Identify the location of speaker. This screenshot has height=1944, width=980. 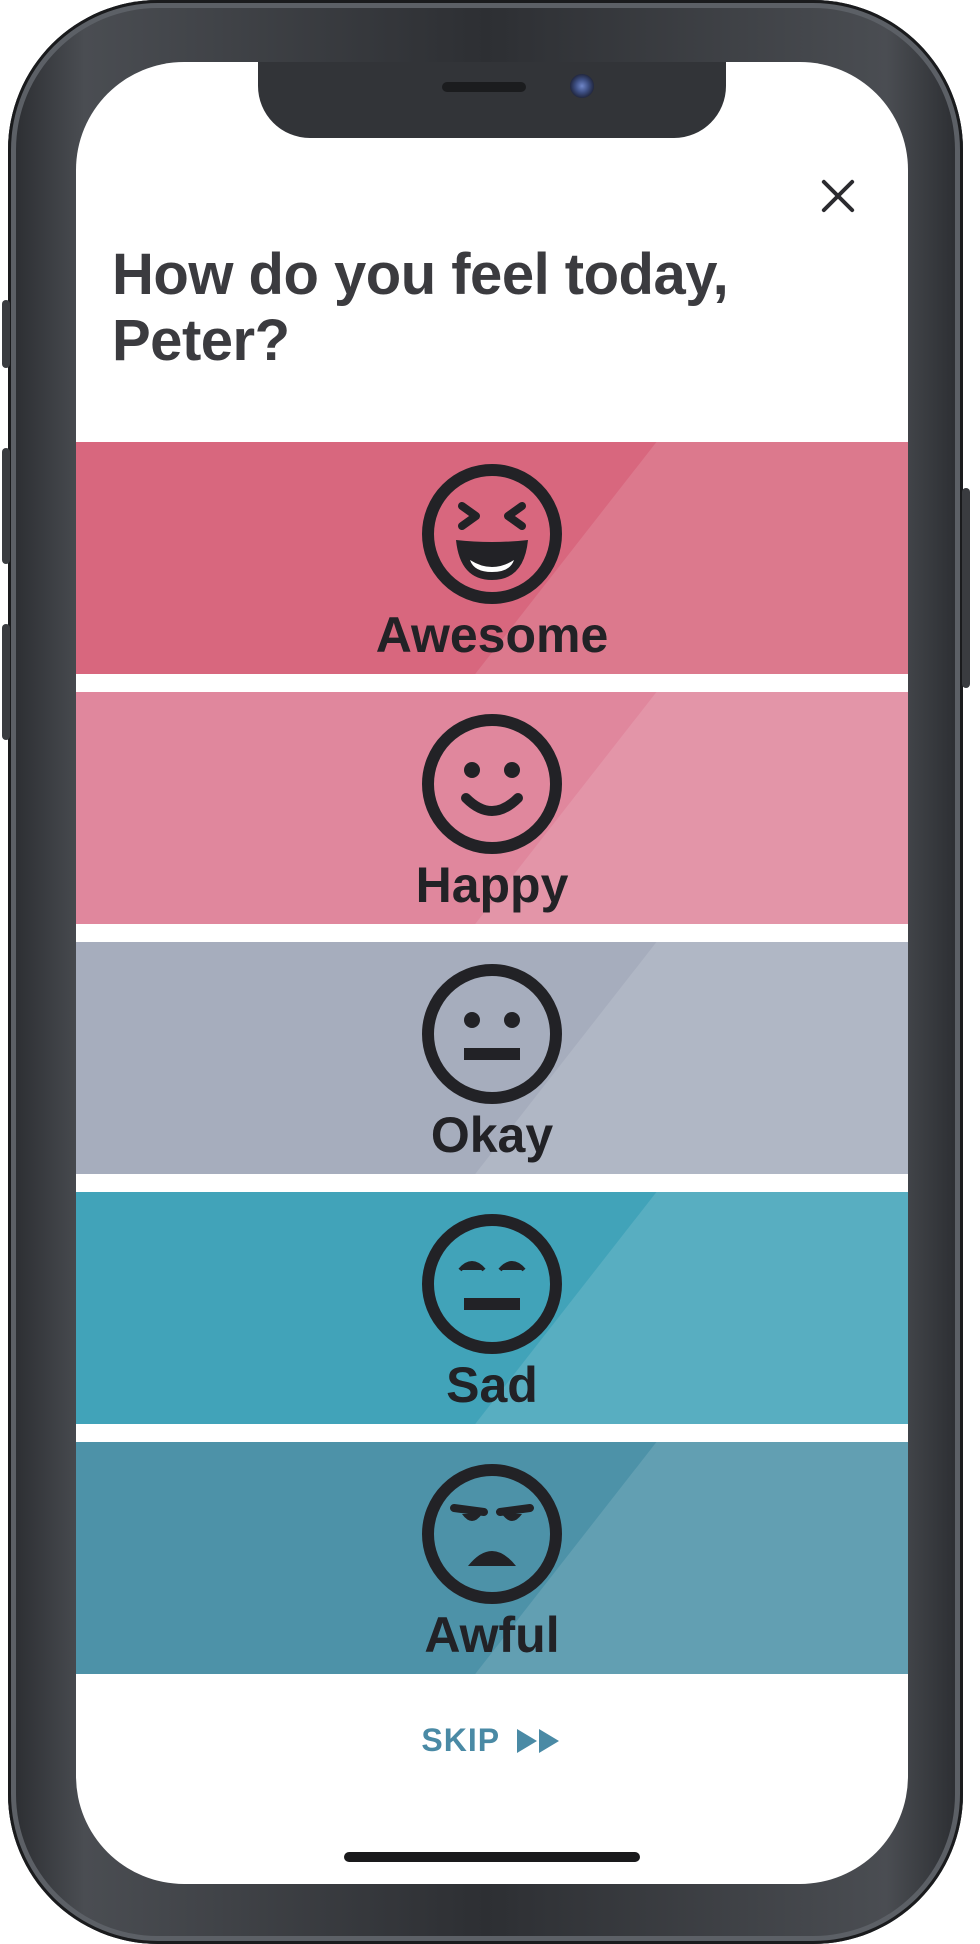
(484, 87).